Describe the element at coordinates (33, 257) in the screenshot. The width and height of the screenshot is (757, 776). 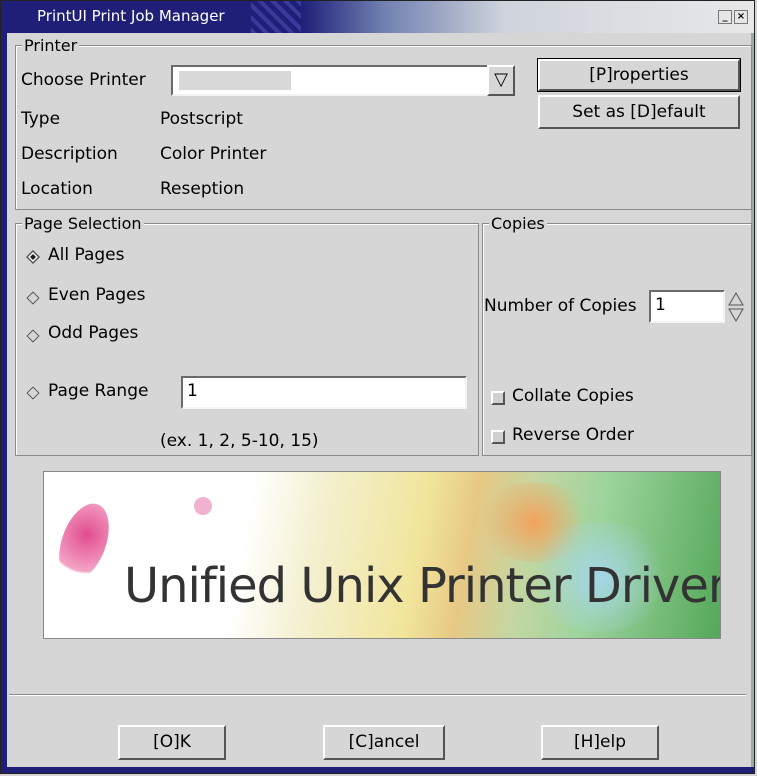
I see `radio-all-pages-icon` at that location.